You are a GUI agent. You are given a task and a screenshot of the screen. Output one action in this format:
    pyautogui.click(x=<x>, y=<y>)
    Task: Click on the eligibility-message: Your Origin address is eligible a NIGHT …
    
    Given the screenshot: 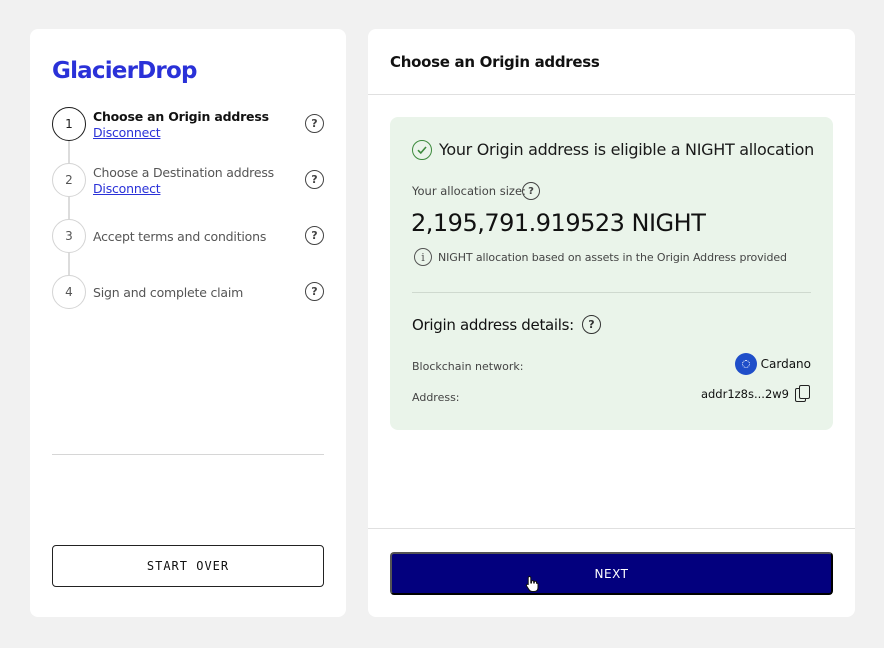 What is the action you would take?
    pyautogui.click(x=626, y=149)
    